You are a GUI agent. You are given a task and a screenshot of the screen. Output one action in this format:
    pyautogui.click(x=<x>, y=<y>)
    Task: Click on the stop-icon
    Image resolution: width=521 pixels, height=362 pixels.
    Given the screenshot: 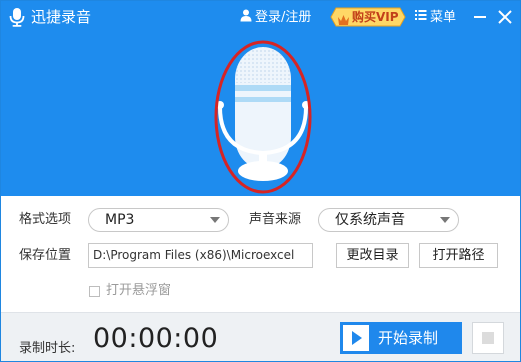 What is the action you would take?
    pyautogui.click(x=488, y=338)
    